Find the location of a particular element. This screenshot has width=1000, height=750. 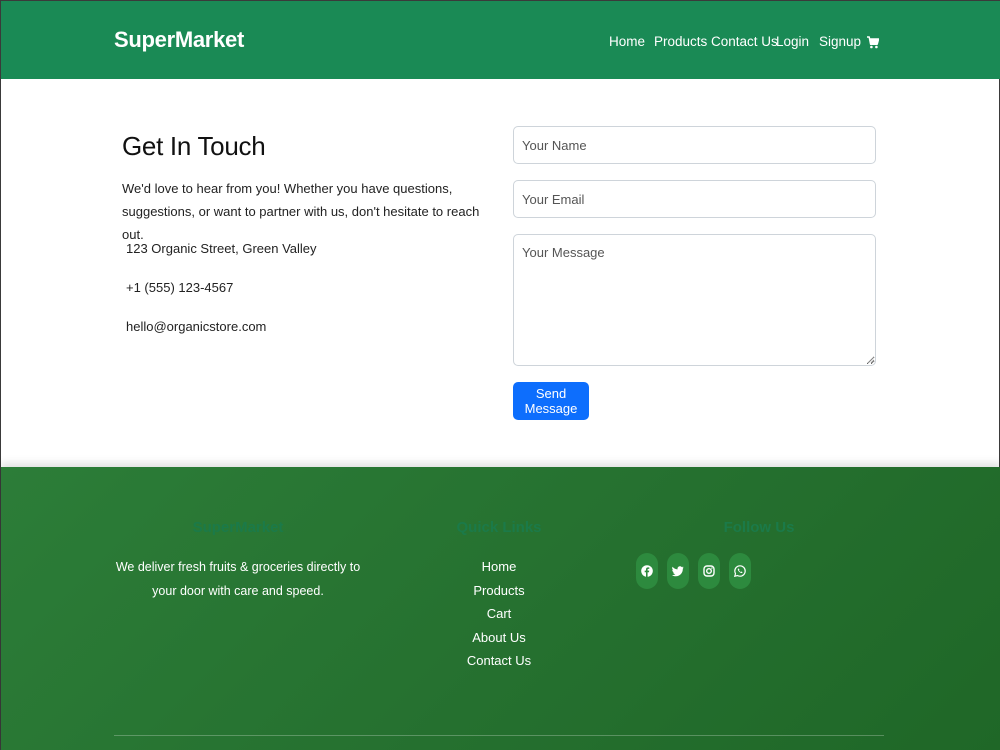

footer-link-contact-us: Contact Us is located at coordinates (499, 661).